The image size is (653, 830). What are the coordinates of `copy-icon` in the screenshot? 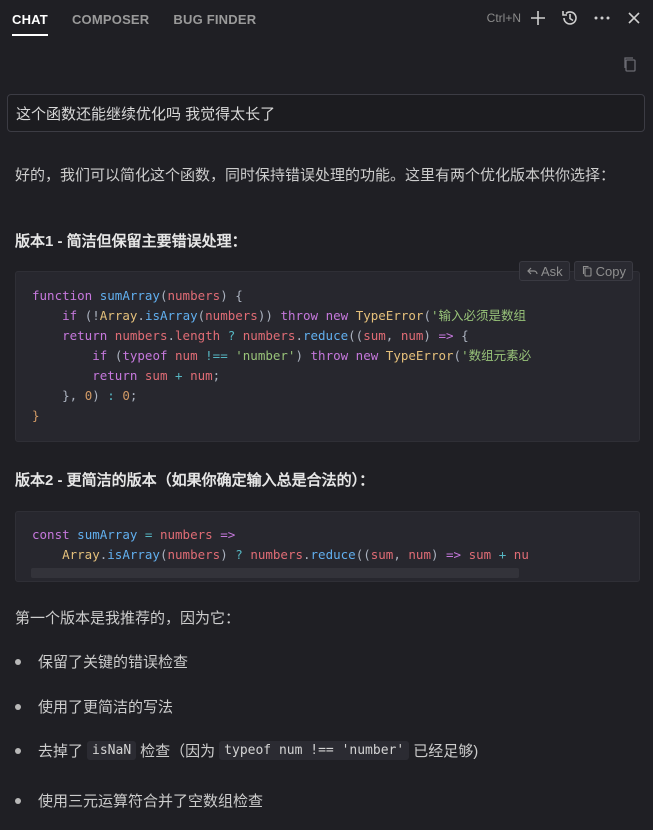 It's located at (587, 271).